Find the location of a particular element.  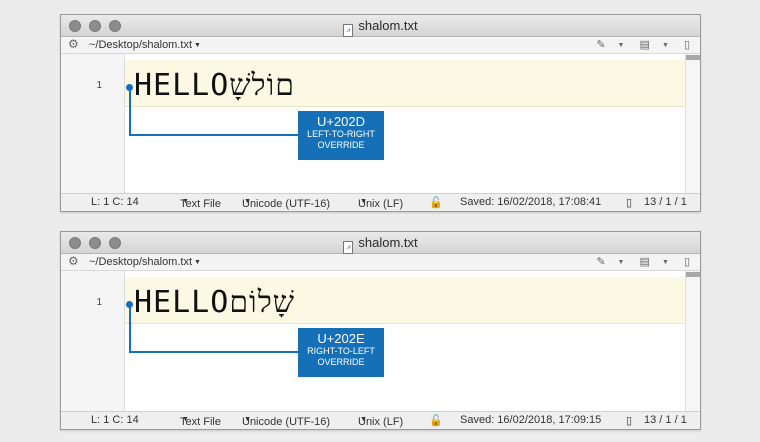

codepoint-callout: U+202D LEFT-TO-RIGHT OVERRIDE is located at coordinates (341, 135).